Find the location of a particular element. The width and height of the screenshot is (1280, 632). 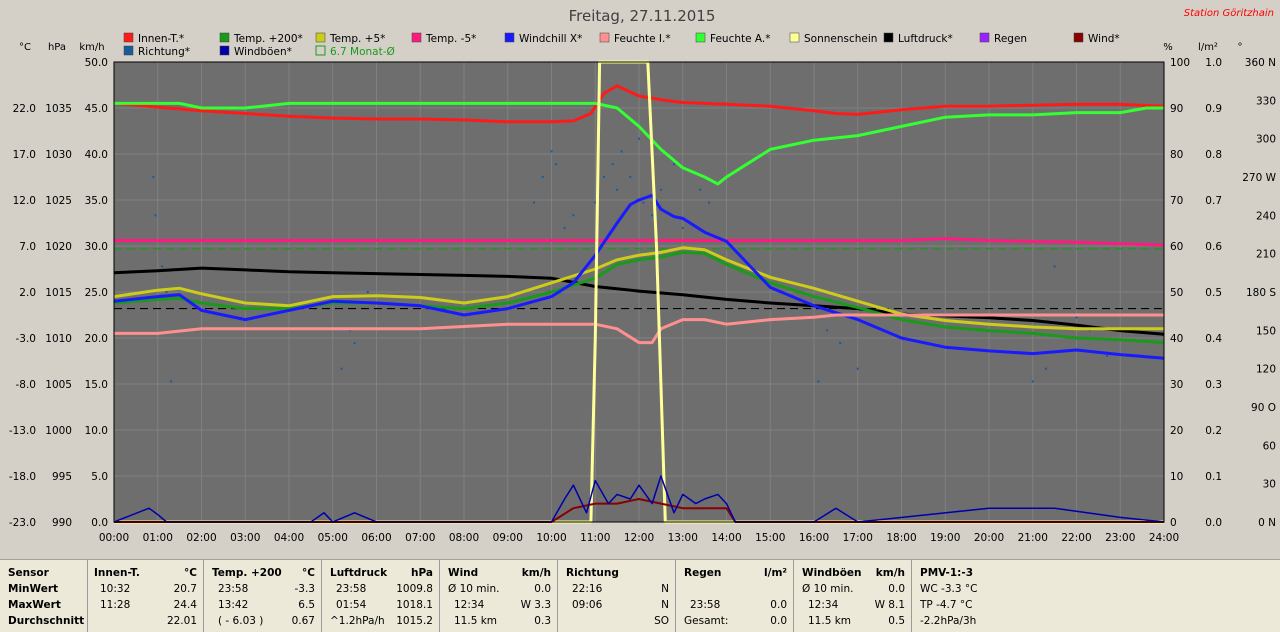

stats-luftdruck-trend: ^1.2hPa/h is located at coordinates (357, 621).